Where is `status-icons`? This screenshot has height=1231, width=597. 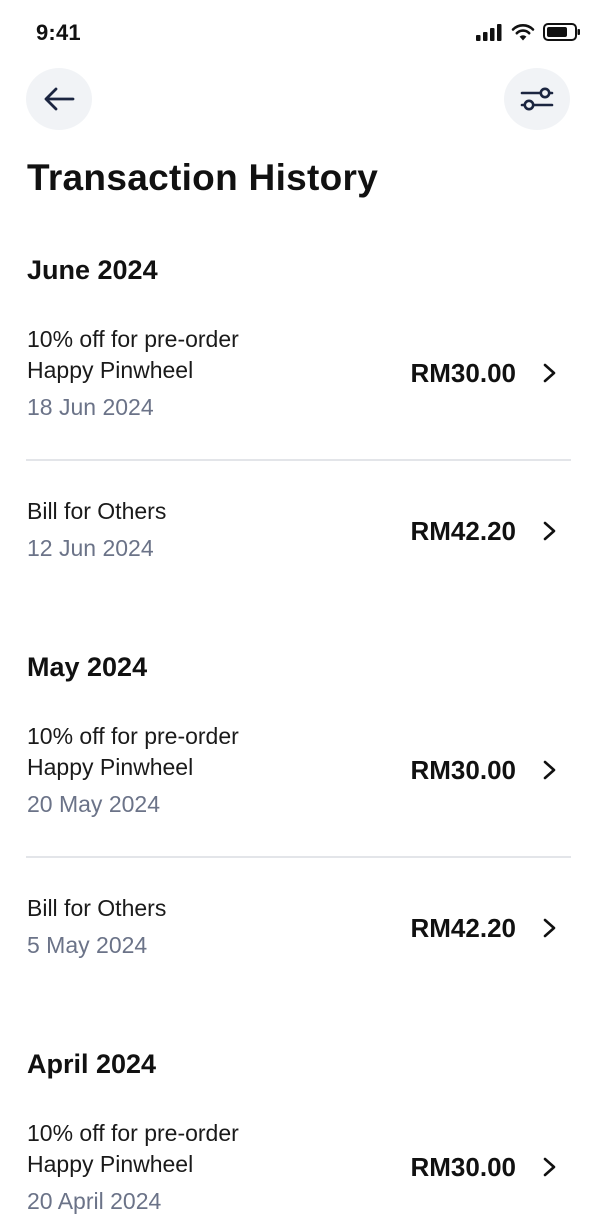 status-icons is located at coordinates (528, 32).